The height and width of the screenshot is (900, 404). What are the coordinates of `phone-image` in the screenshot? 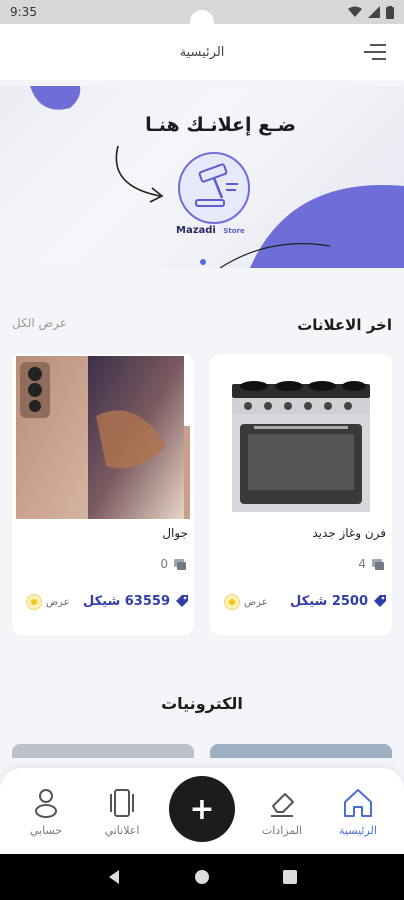 It's located at (103, 437).